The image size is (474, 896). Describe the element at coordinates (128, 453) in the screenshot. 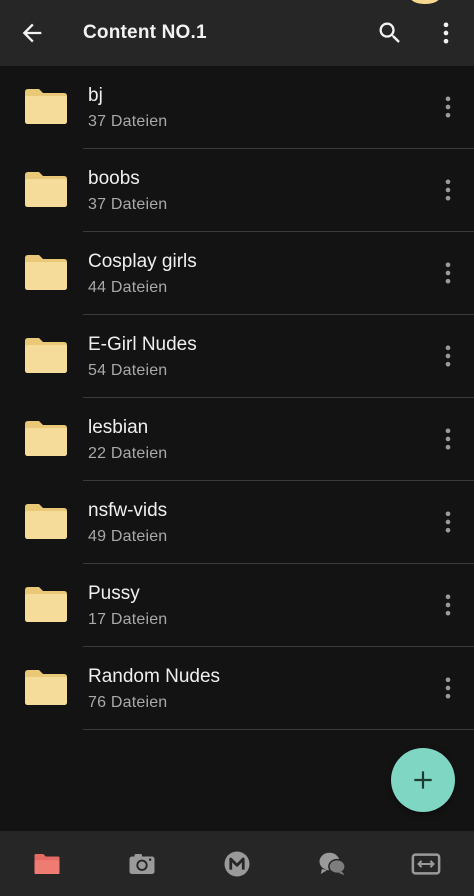

I see `folder-file-count: 22 Dateien` at that location.